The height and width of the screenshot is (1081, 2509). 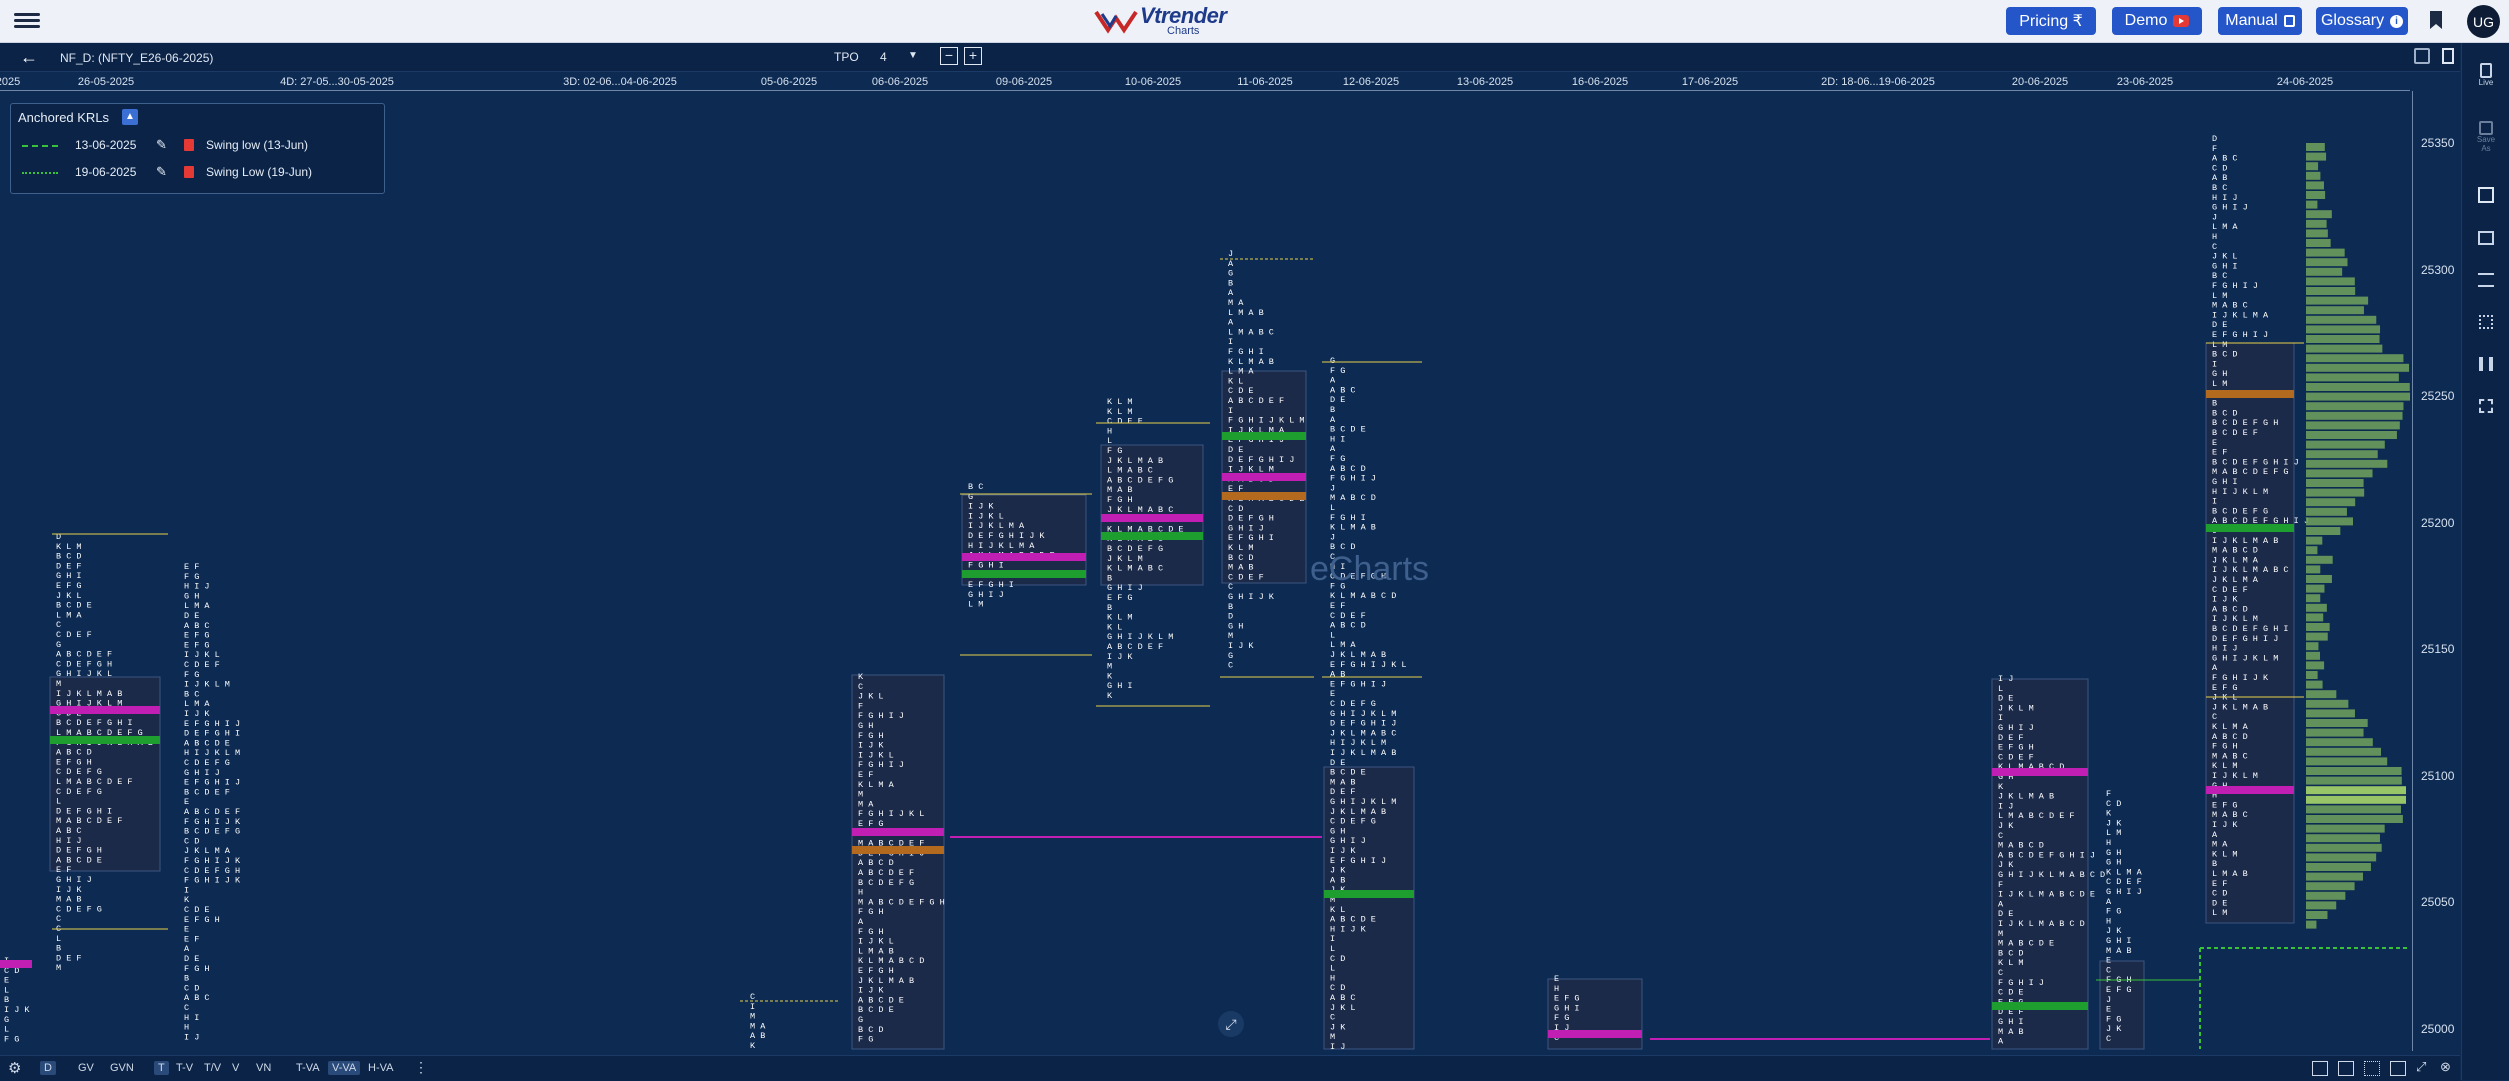 What do you see at coordinates (344, 1068) in the screenshot?
I see `tab-v-va: V-VA` at bounding box center [344, 1068].